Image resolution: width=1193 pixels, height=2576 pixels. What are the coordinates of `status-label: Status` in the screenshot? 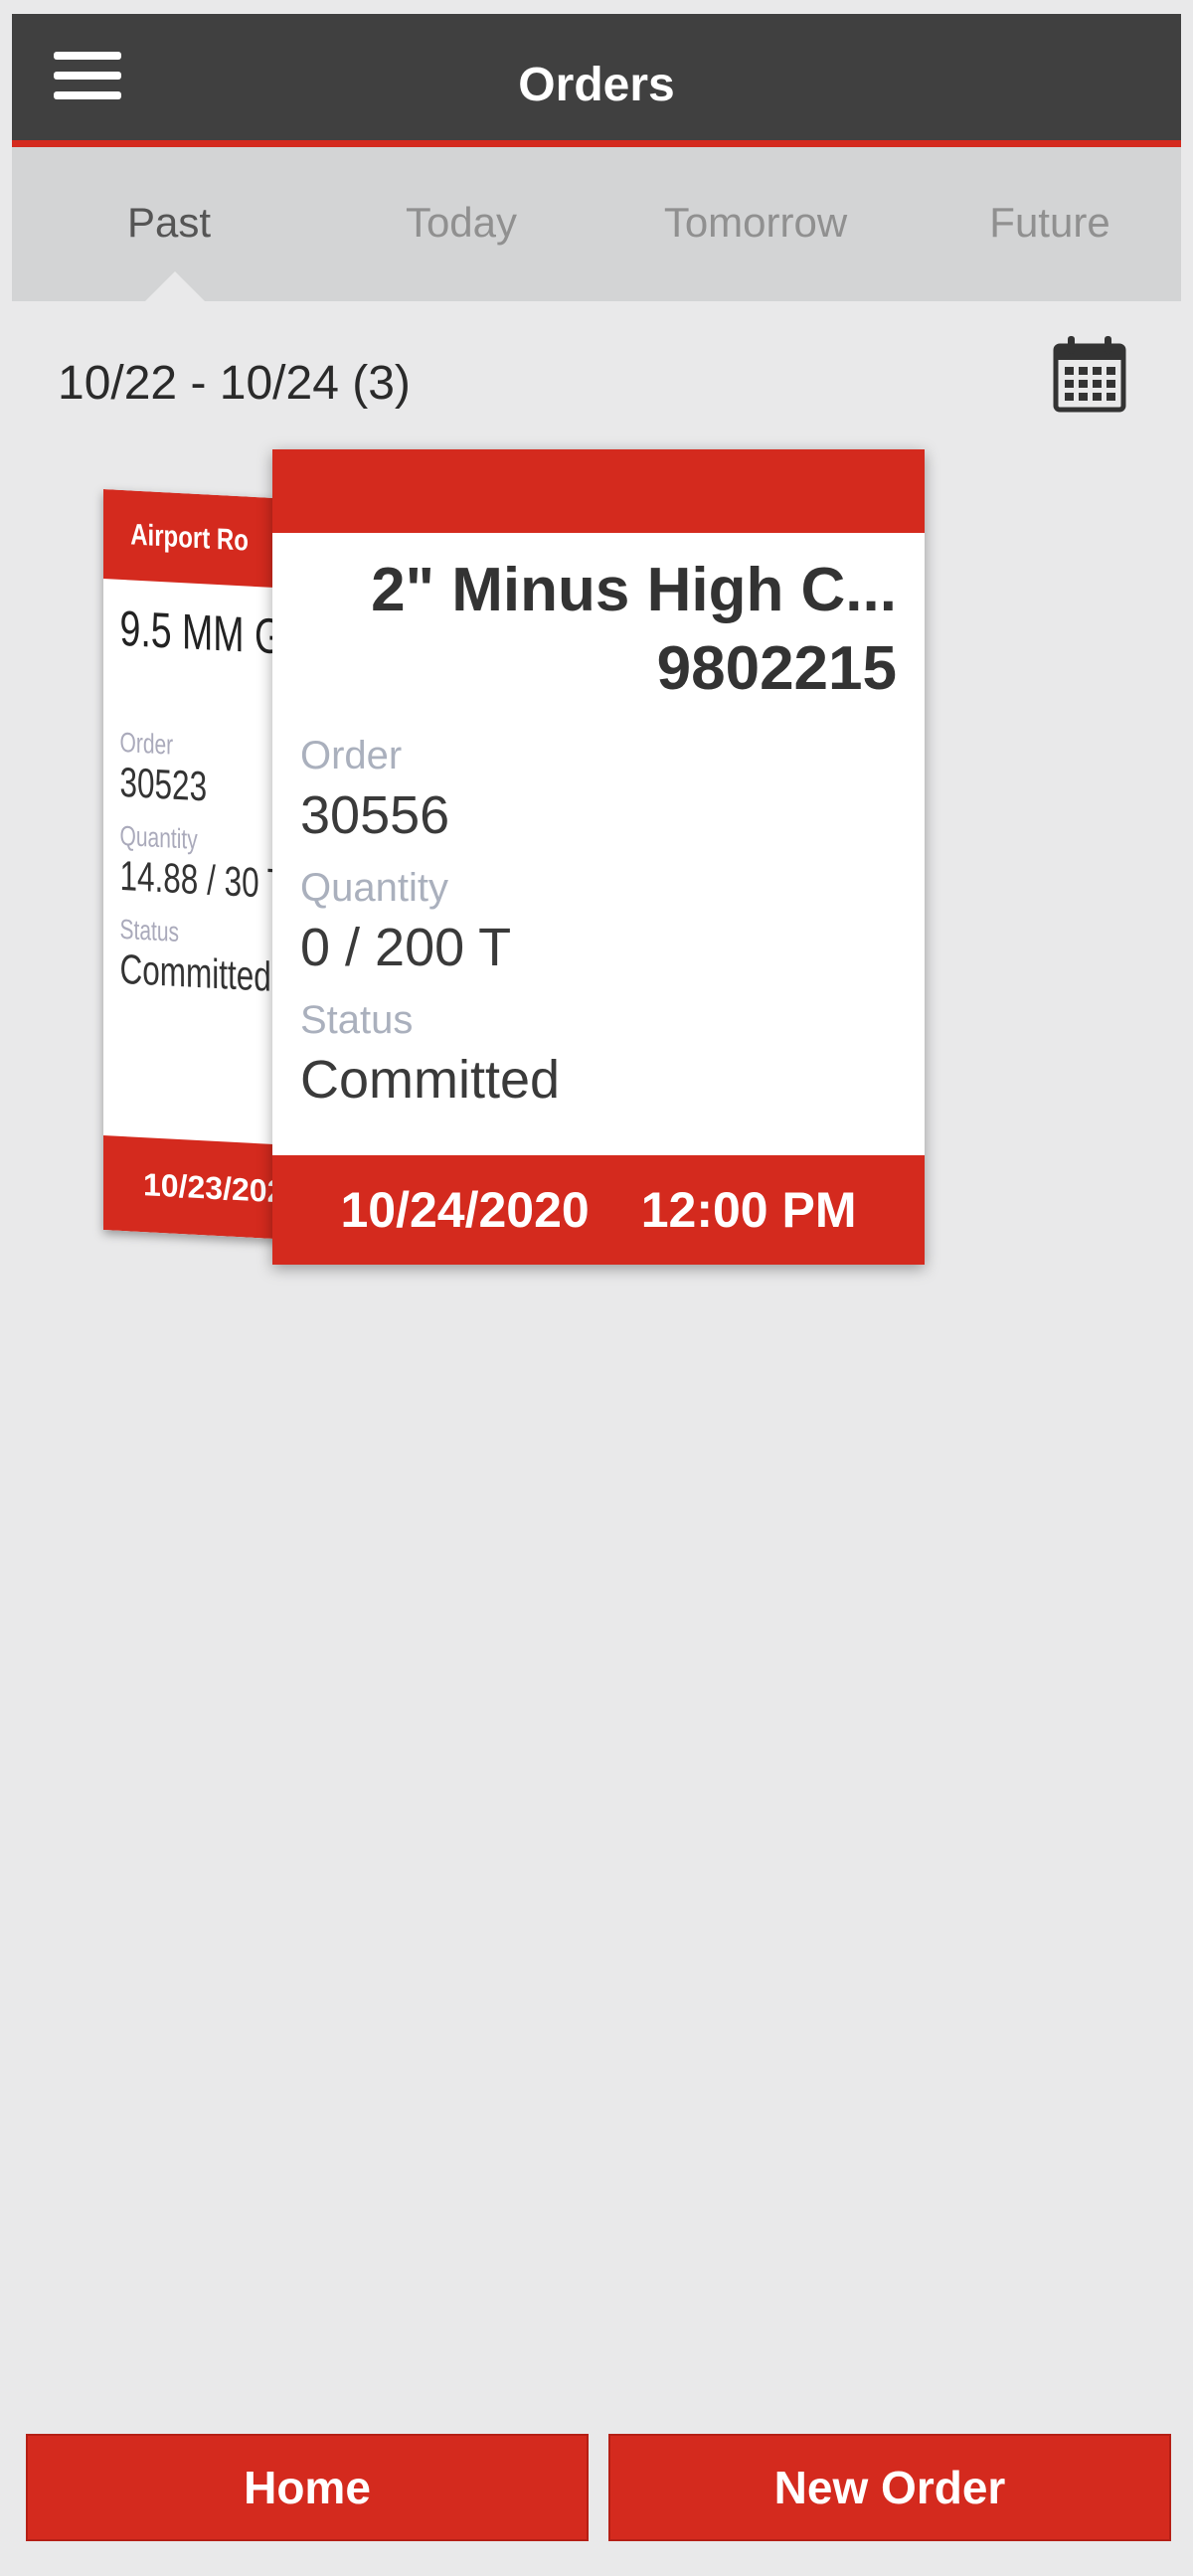 It's located at (357, 1020).